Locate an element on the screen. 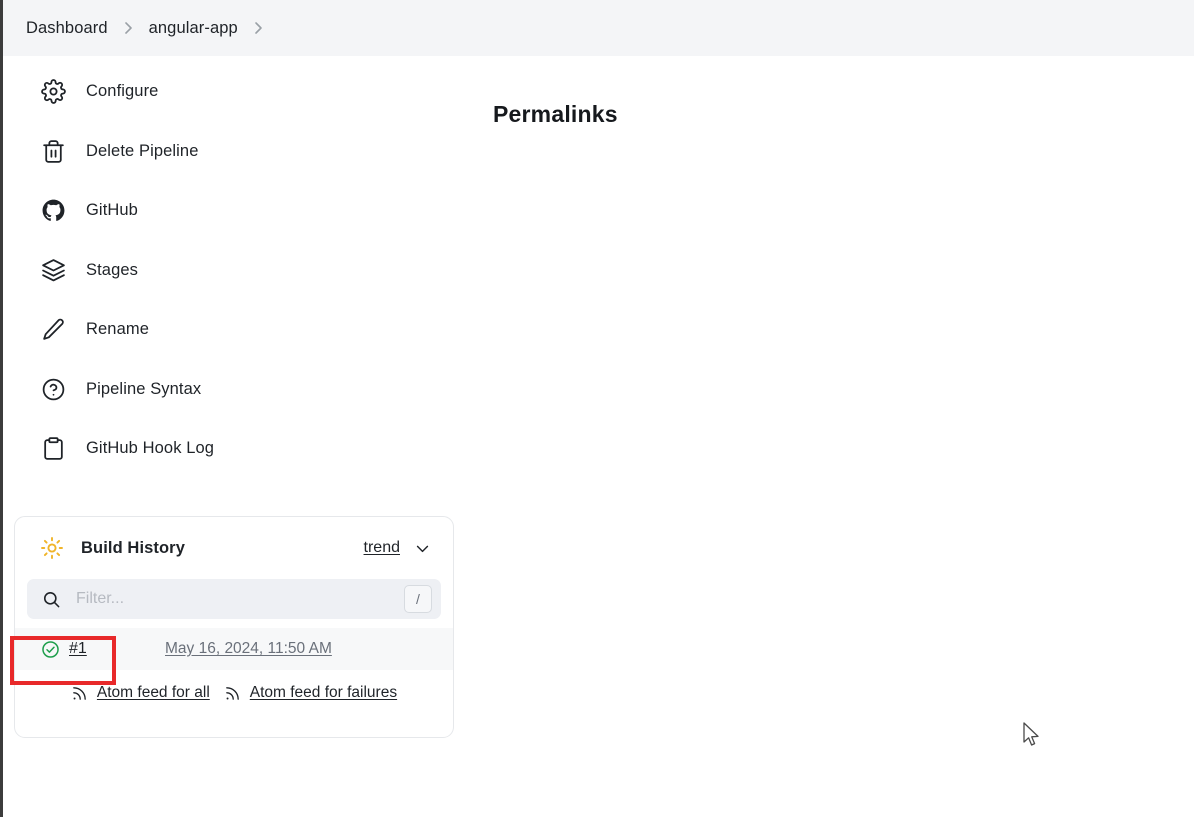 Image resolution: width=1194 pixels, height=817 pixels. breadcrumb-item-angular-app: angular-app is located at coordinates (193, 28).